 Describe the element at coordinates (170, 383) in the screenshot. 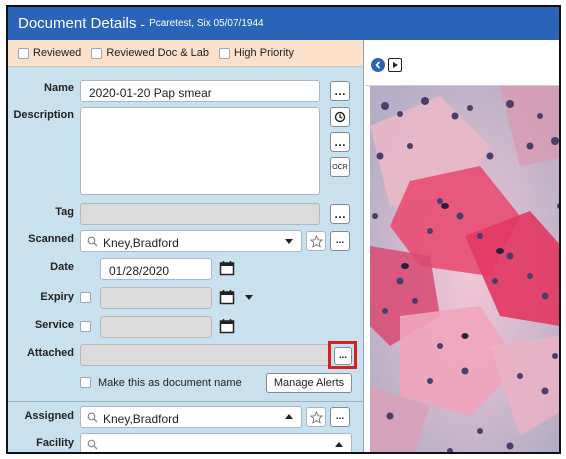

I see `make-doc-name-label: Make this as document name` at that location.